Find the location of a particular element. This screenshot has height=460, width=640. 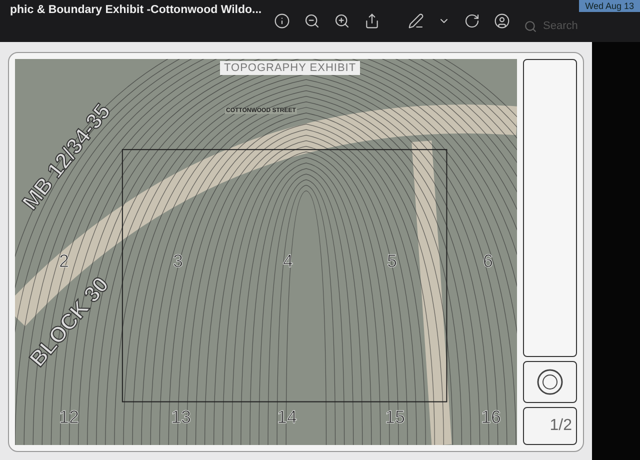

menu-bar-clock: Wed Aug 13 is located at coordinates (609, 6).